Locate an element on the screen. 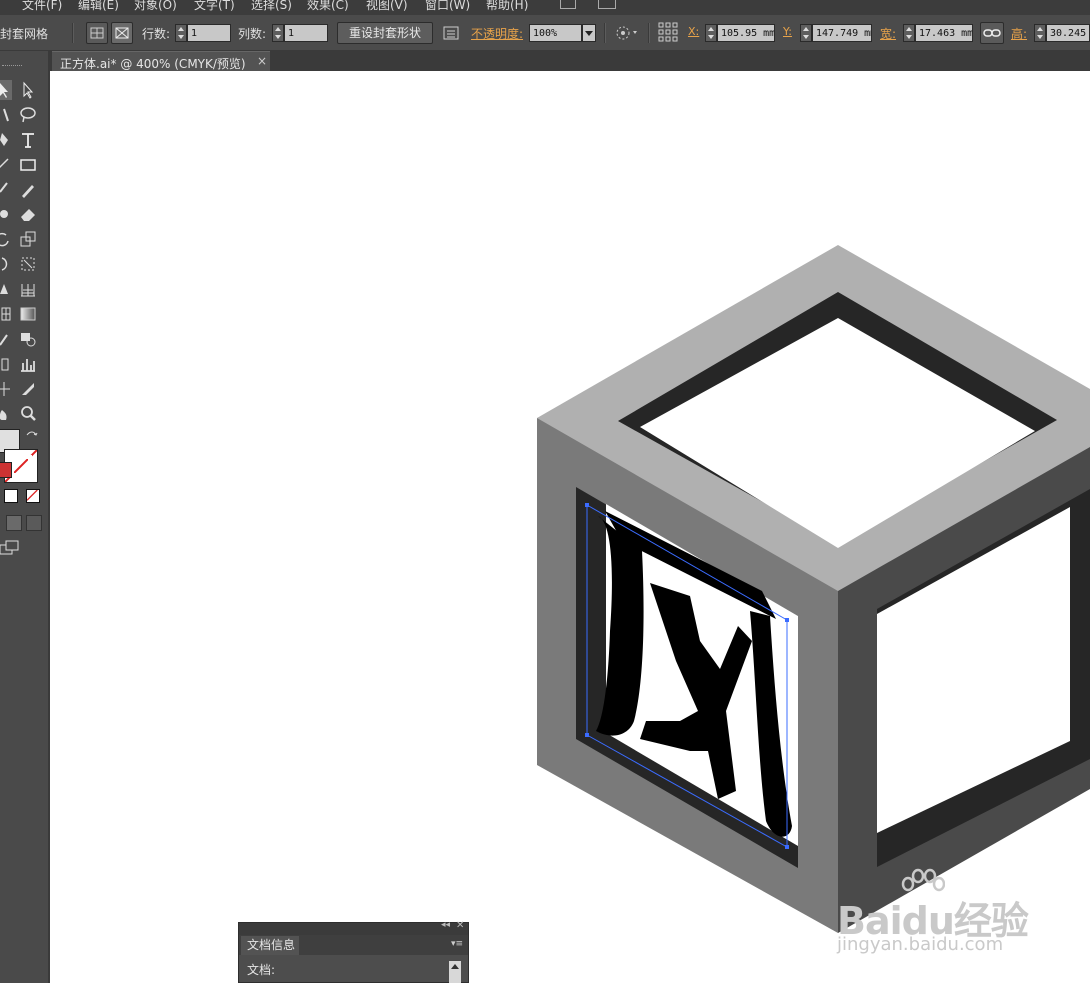 This screenshot has height=983, width=1090. shape-builder-tool-icon is located at coordinates (6, 289).